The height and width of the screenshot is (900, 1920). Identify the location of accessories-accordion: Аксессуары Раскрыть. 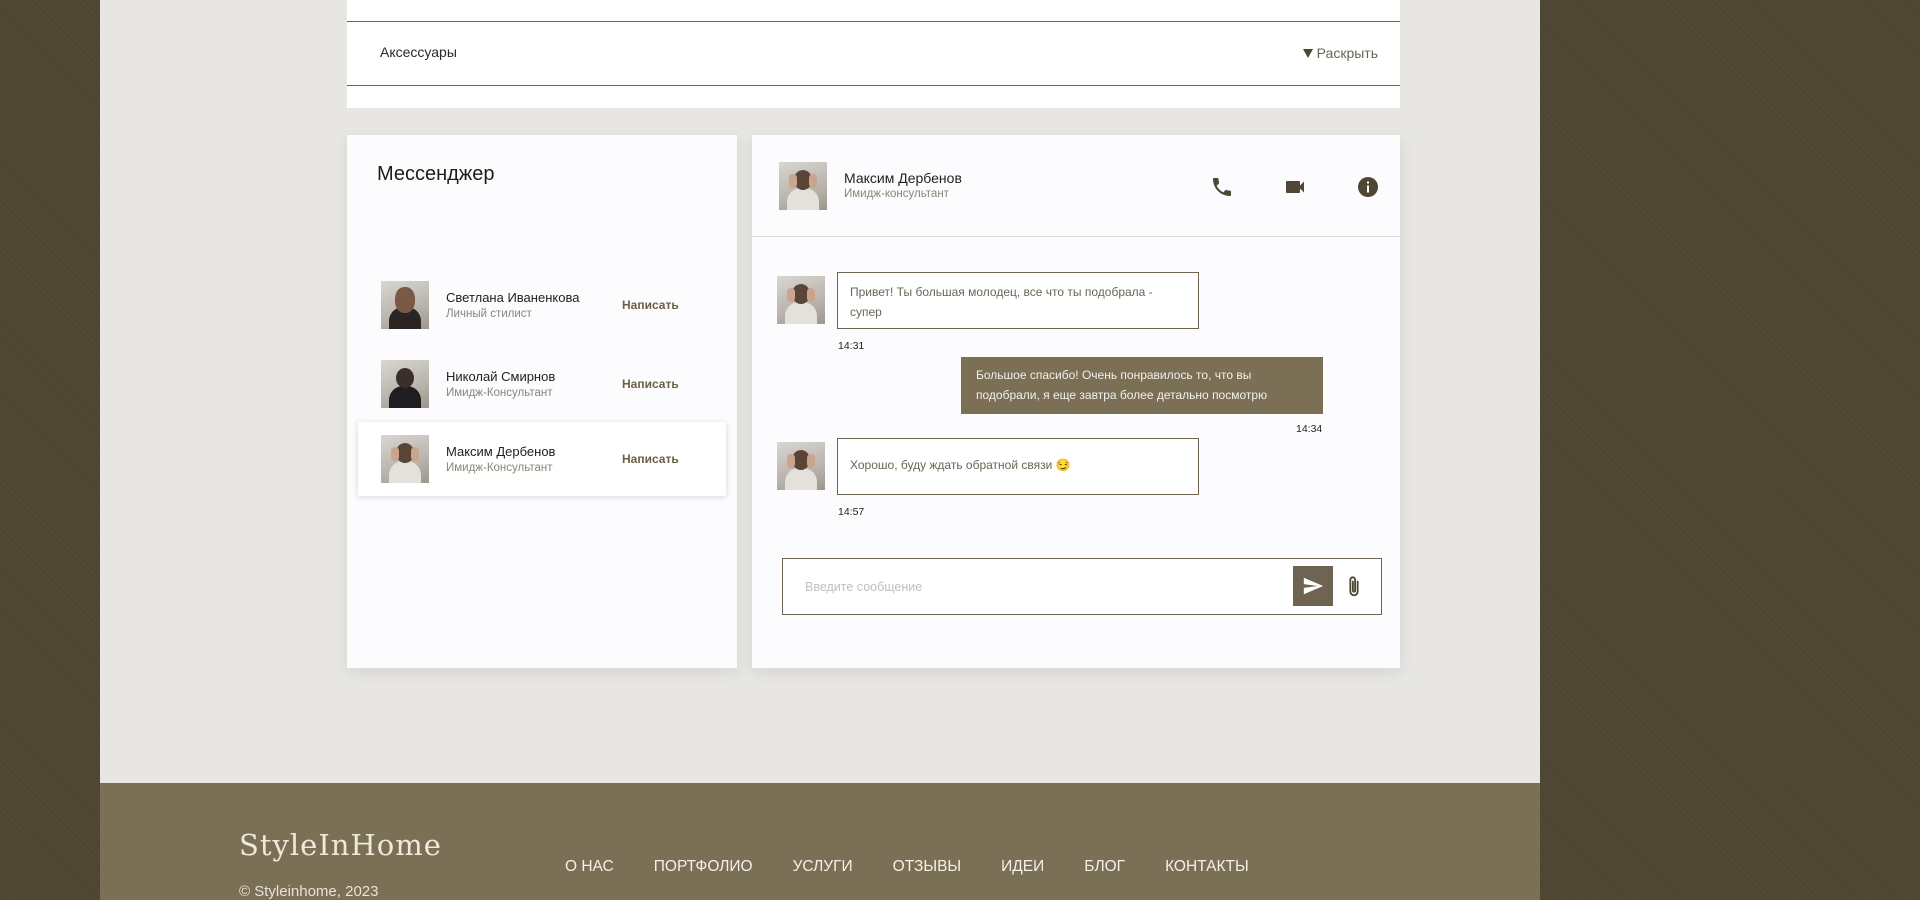
(873, 54).